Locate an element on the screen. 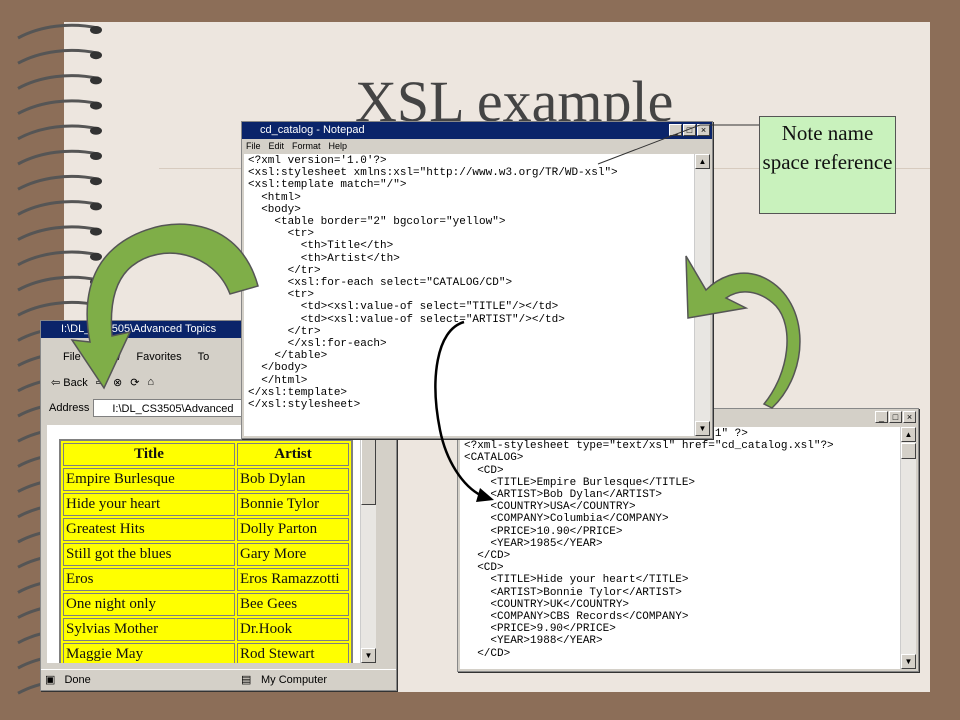 The width and height of the screenshot is (960, 720). table-row: Eros Eros Ramazzotti is located at coordinates (206, 579).